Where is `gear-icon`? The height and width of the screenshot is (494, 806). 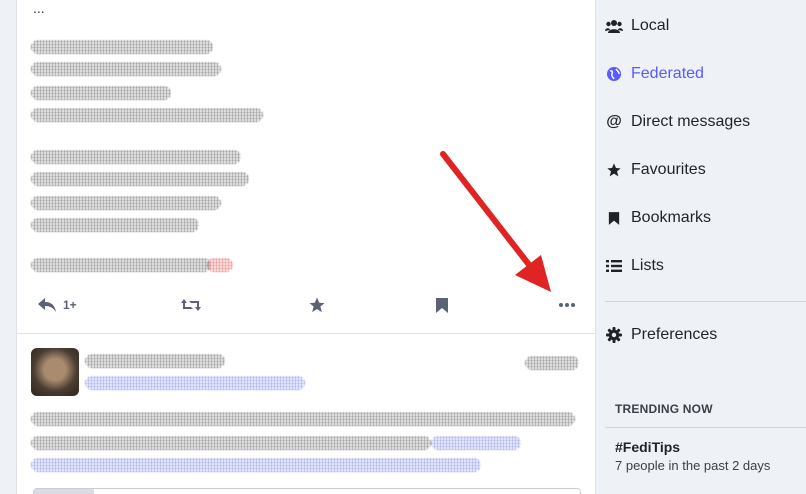
gear-icon is located at coordinates (614, 335).